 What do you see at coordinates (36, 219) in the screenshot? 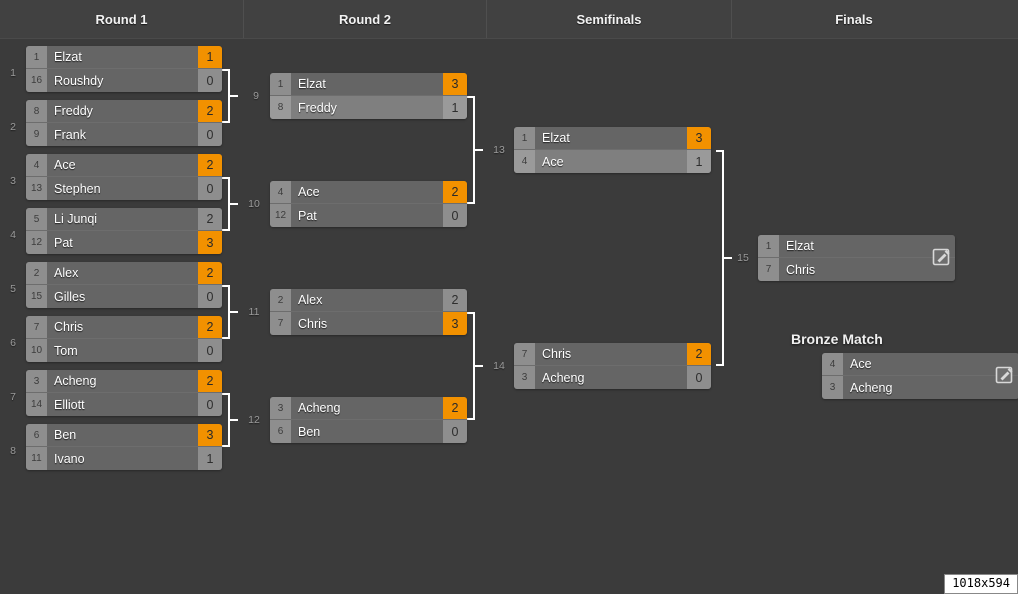
I see `seed-label: 5` at bounding box center [36, 219].